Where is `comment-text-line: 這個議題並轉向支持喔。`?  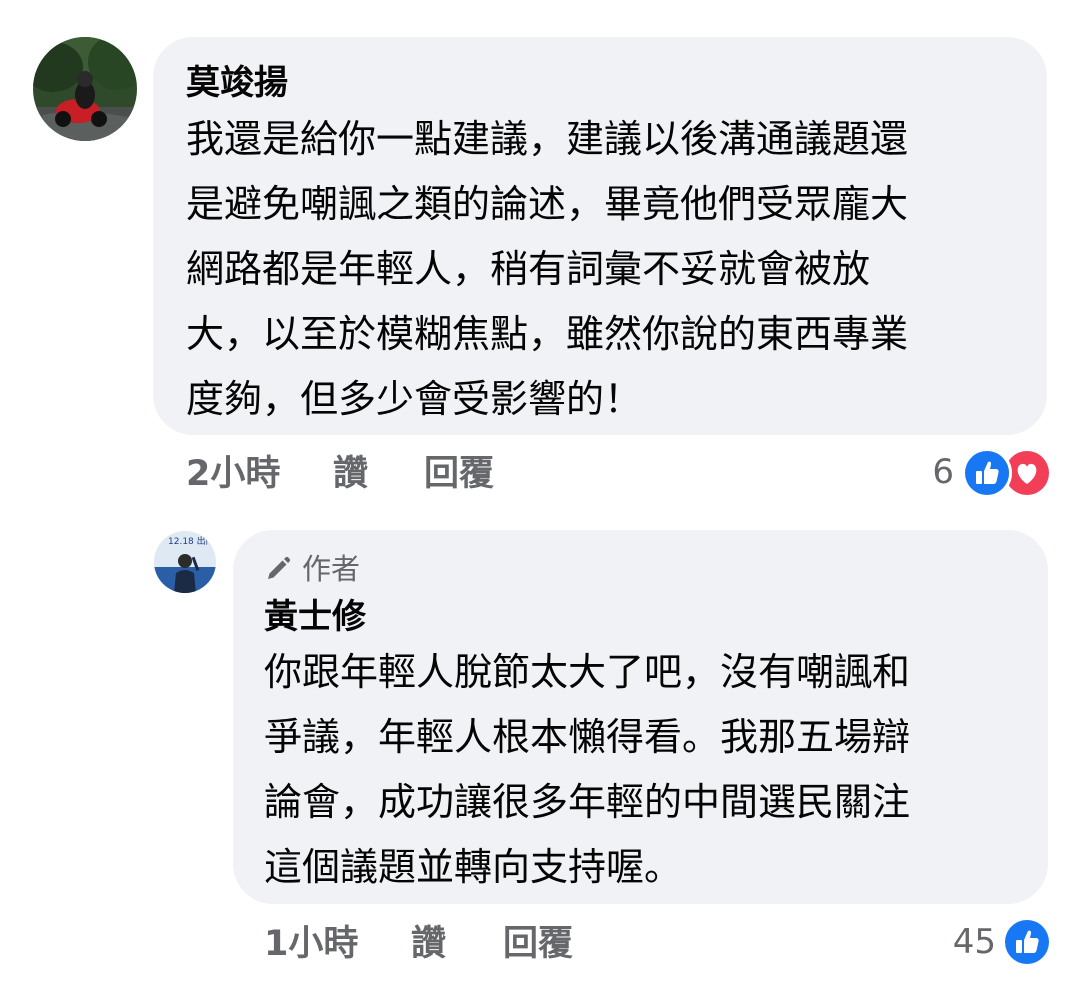
comment-text-line: 這個議題並轉向支持喔。 is located at coordinates (473, 867).